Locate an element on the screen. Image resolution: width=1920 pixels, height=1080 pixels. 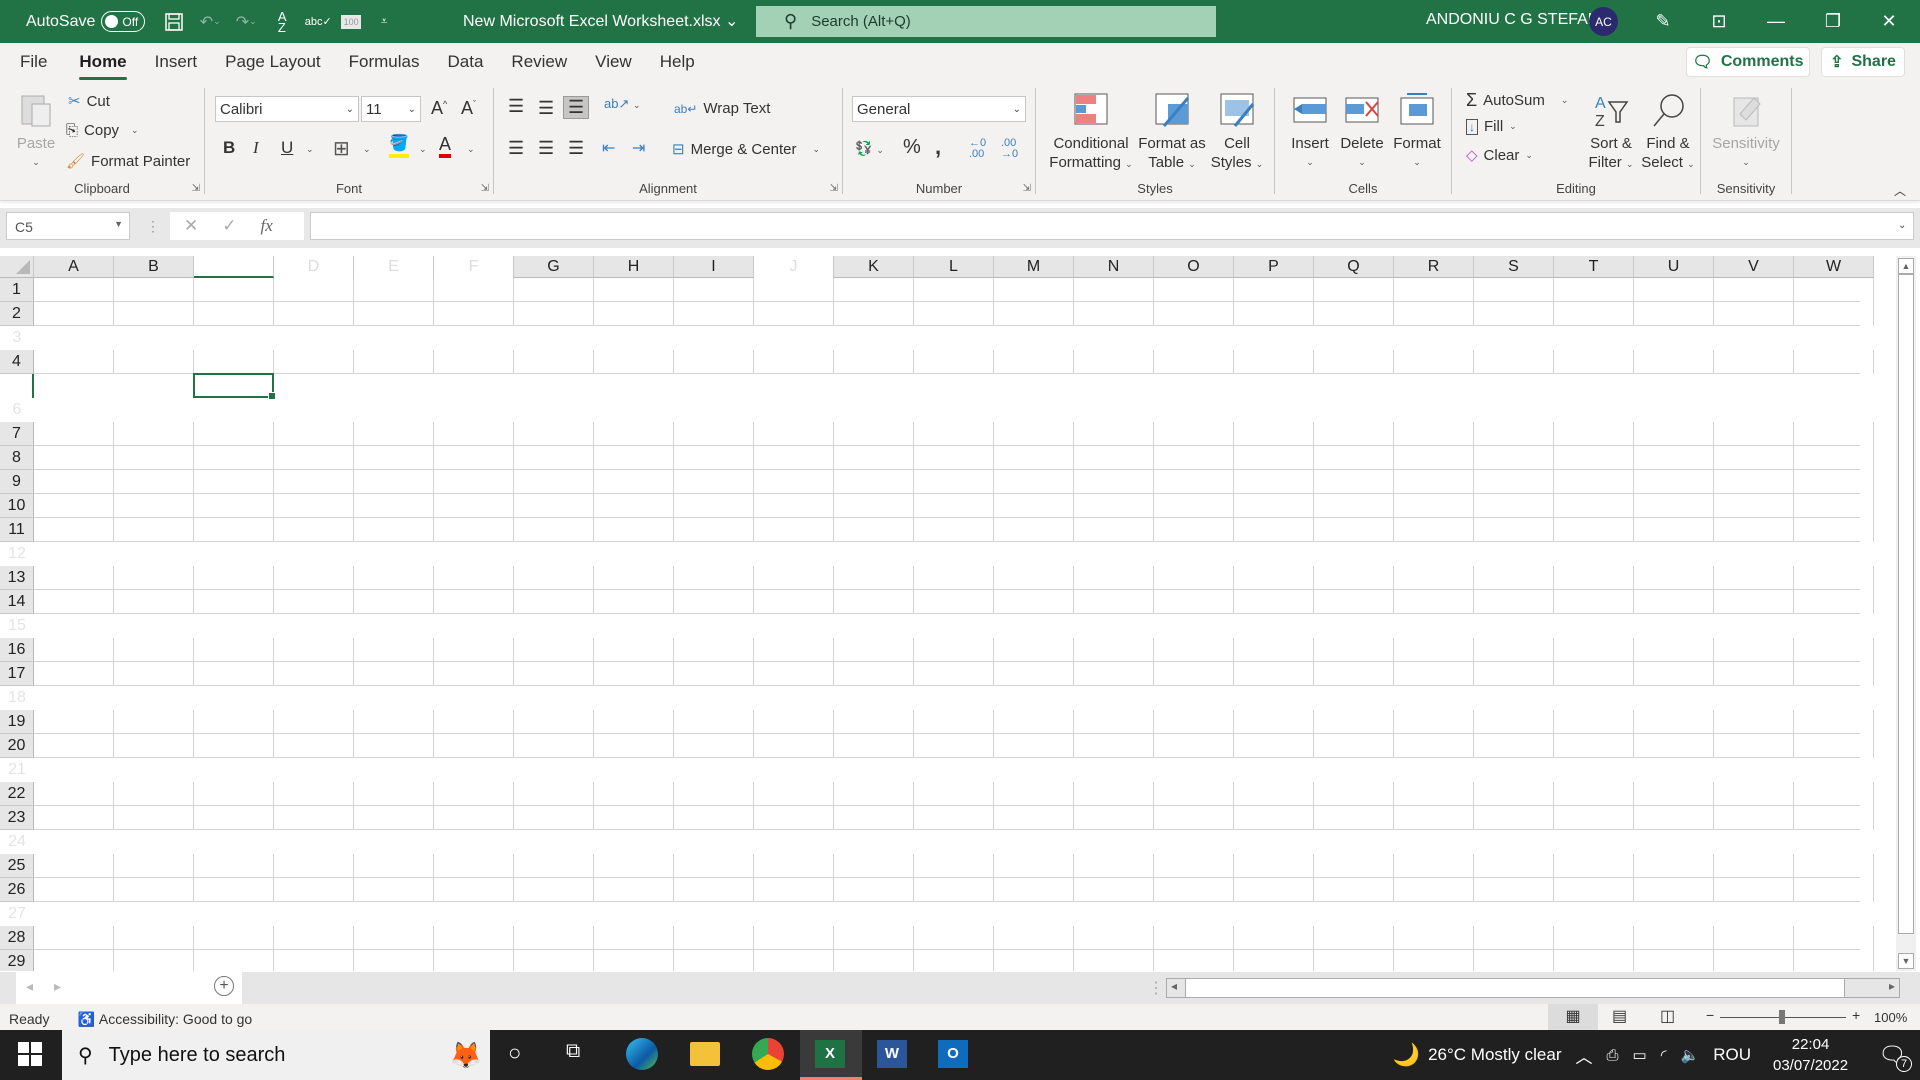
row-header-1: 1 is located at coordinates (17, 290).